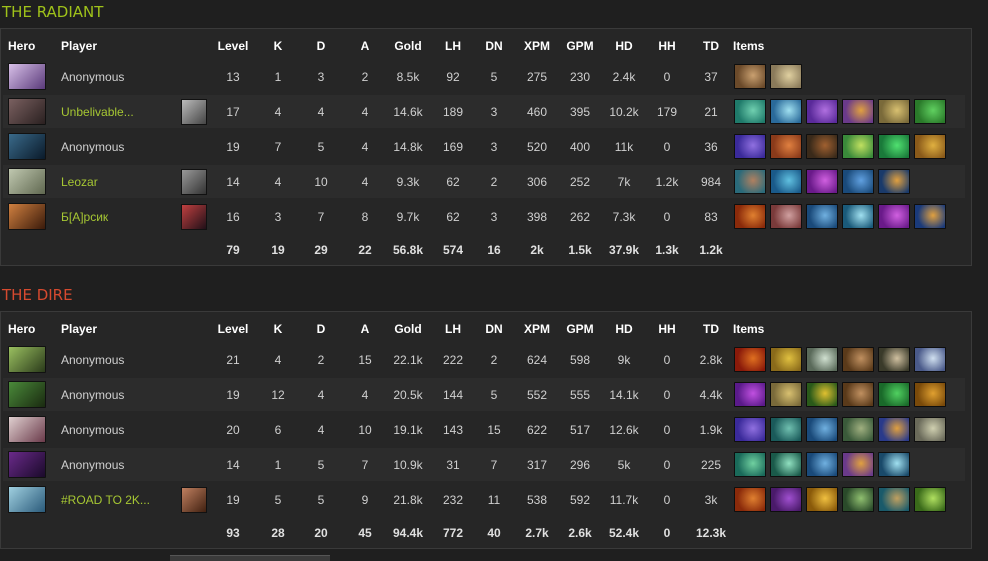  What do you see at coordinates (250, 558) in the screenshot?
I see `horizontal-scrollbar` at bounding box center [250, 558].